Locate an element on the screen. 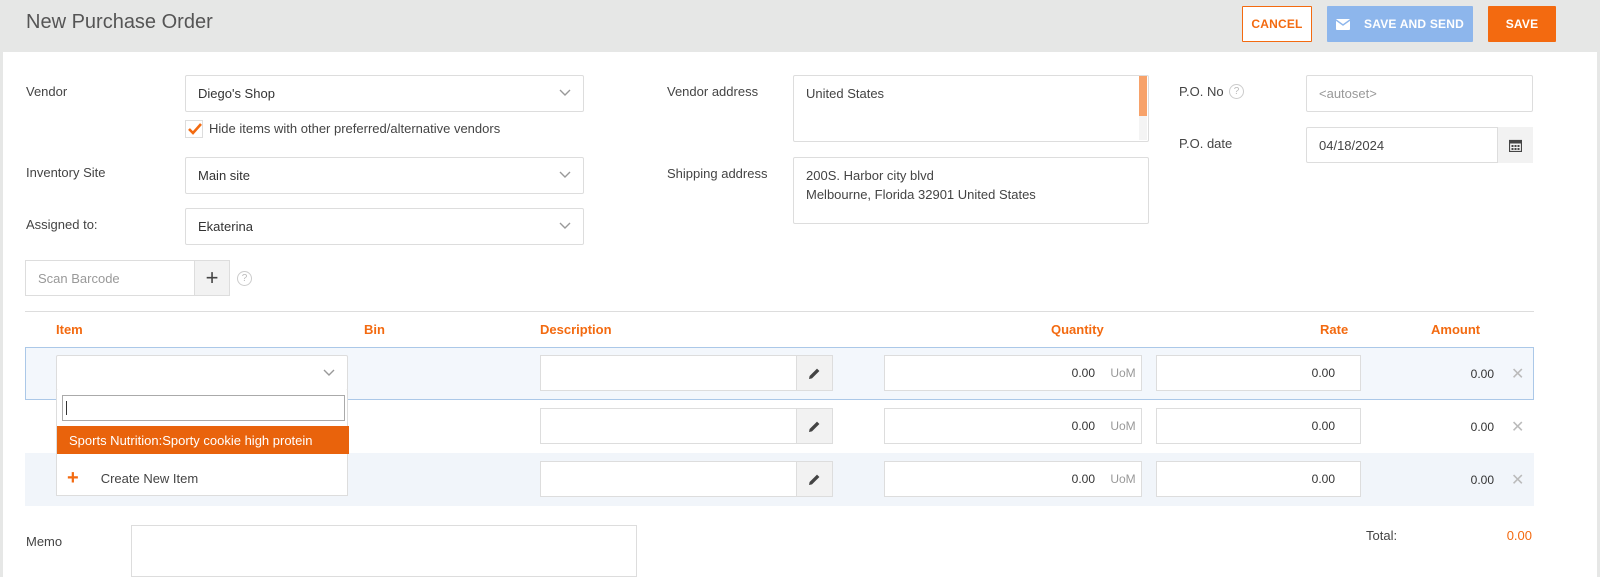 This screenshot has height=577, width=1600. item-search-input is located at coordinates (203, 408).